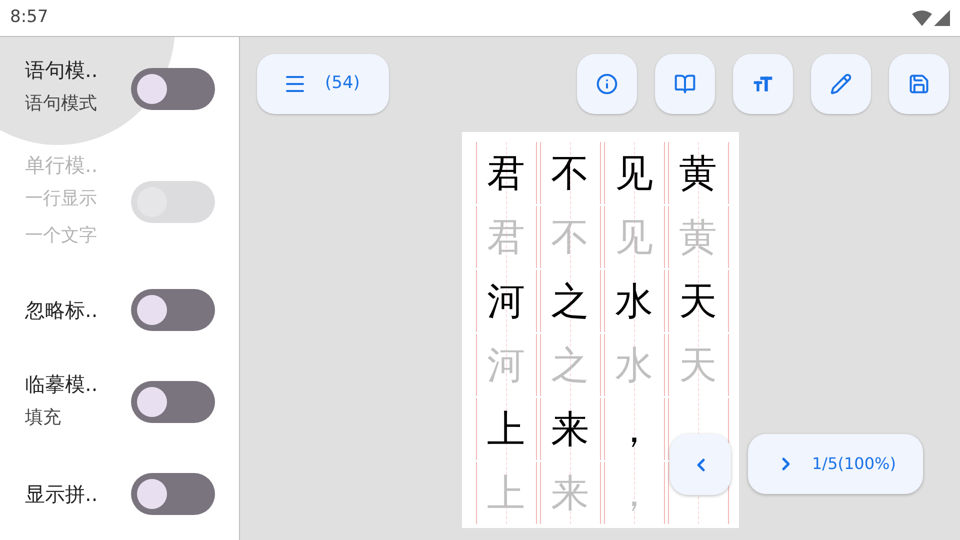  I want to click on trace-character: 天, so click(698, 365).